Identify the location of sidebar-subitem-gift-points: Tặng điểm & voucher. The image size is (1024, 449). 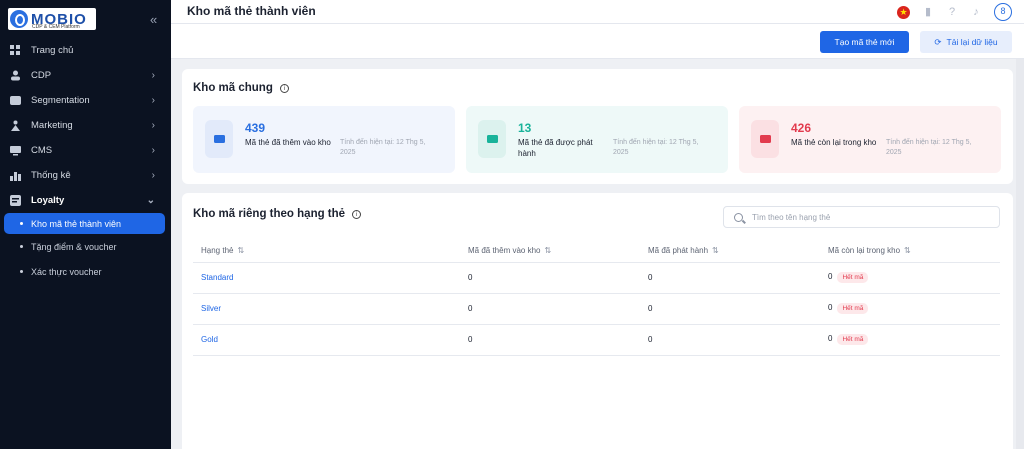
(85, 246).